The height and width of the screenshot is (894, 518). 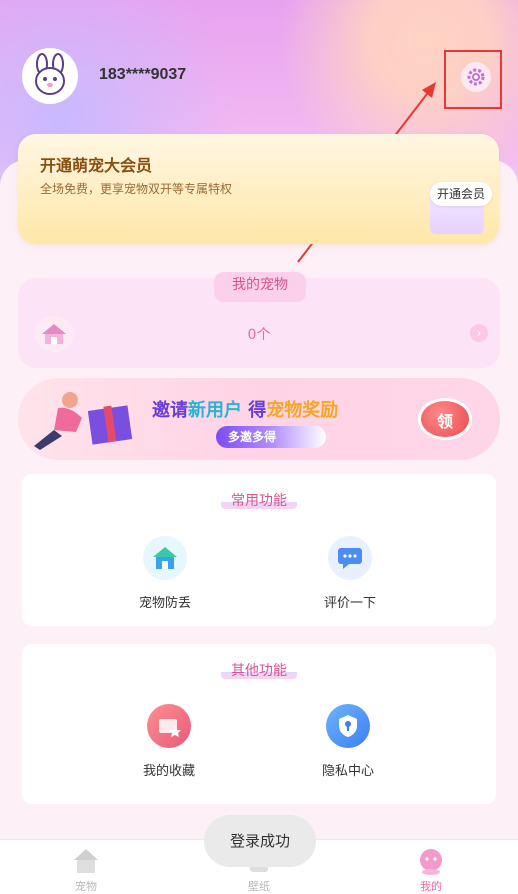 I want to click on favorites-icon, so click(x=169, y=726).